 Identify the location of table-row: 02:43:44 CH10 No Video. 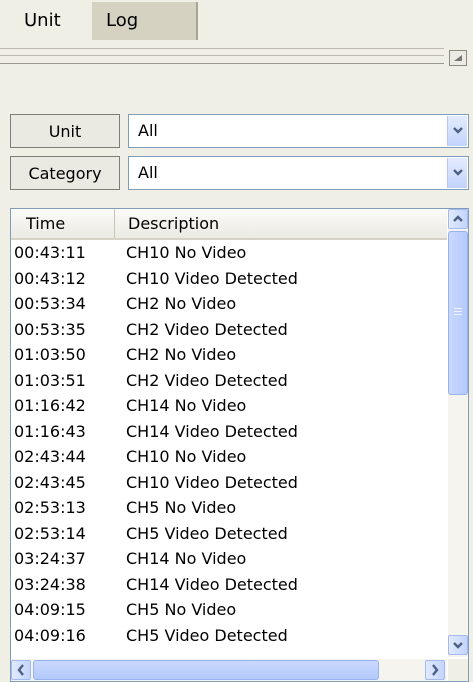
(229, 457).